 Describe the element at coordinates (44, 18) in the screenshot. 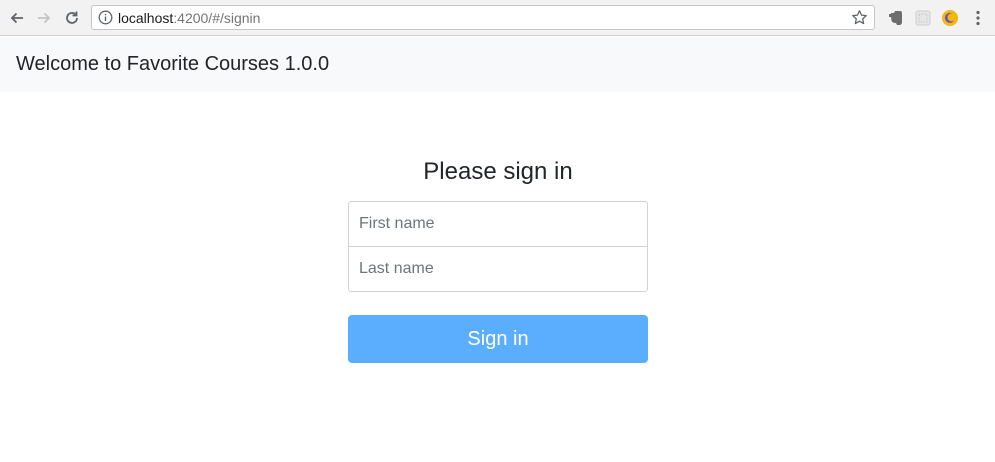

I see `forward-arrow-icon` at that location.